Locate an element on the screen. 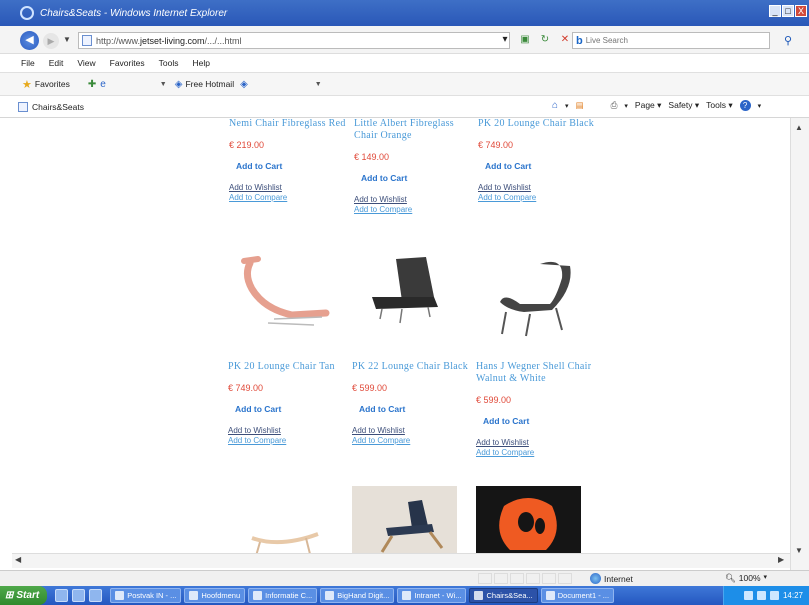 The height and width of the screenshot is (605, 809). help-dropdown-icon: ▾ is located at coordinates (760, 106).